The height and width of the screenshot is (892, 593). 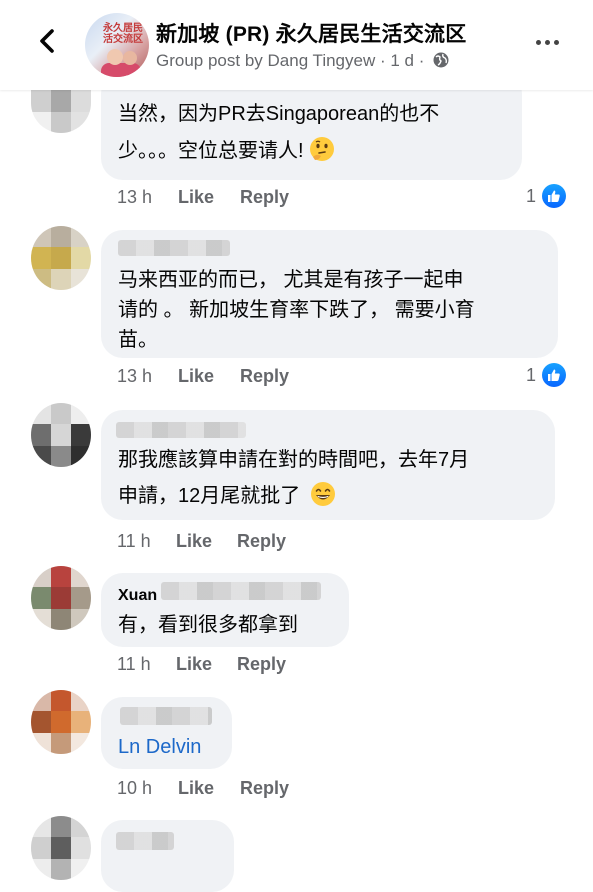 I want to click on post-subtitle: Group post by Dang Tingyew · 1 d ·, so click(x=303, y=61).